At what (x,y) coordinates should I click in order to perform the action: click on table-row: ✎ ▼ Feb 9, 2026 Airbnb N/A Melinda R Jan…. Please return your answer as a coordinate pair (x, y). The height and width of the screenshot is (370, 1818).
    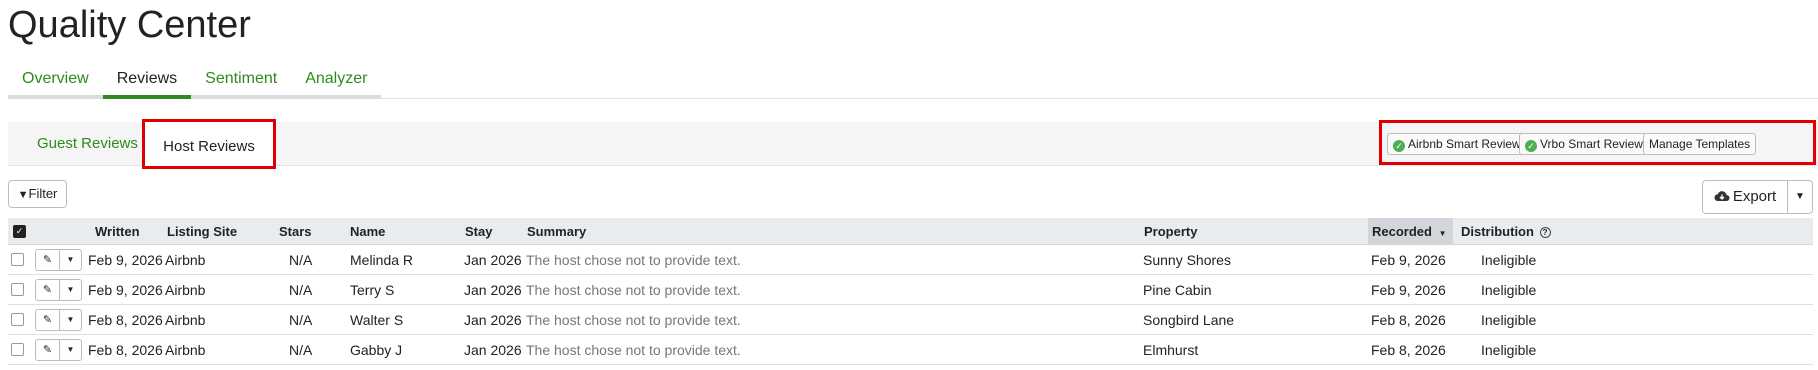
    Looking at the image, I should click on (910, 260).